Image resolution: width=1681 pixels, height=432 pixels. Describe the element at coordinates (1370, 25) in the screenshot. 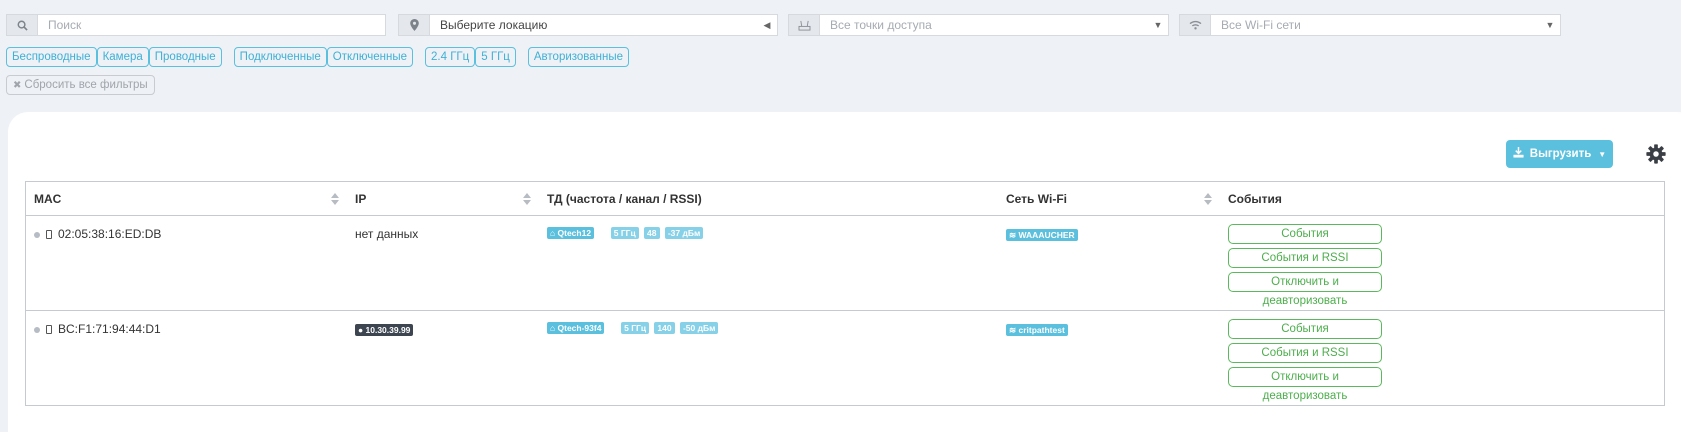

I see `wifi-network-select: Все Wi-Fi сети ▼` at that location.